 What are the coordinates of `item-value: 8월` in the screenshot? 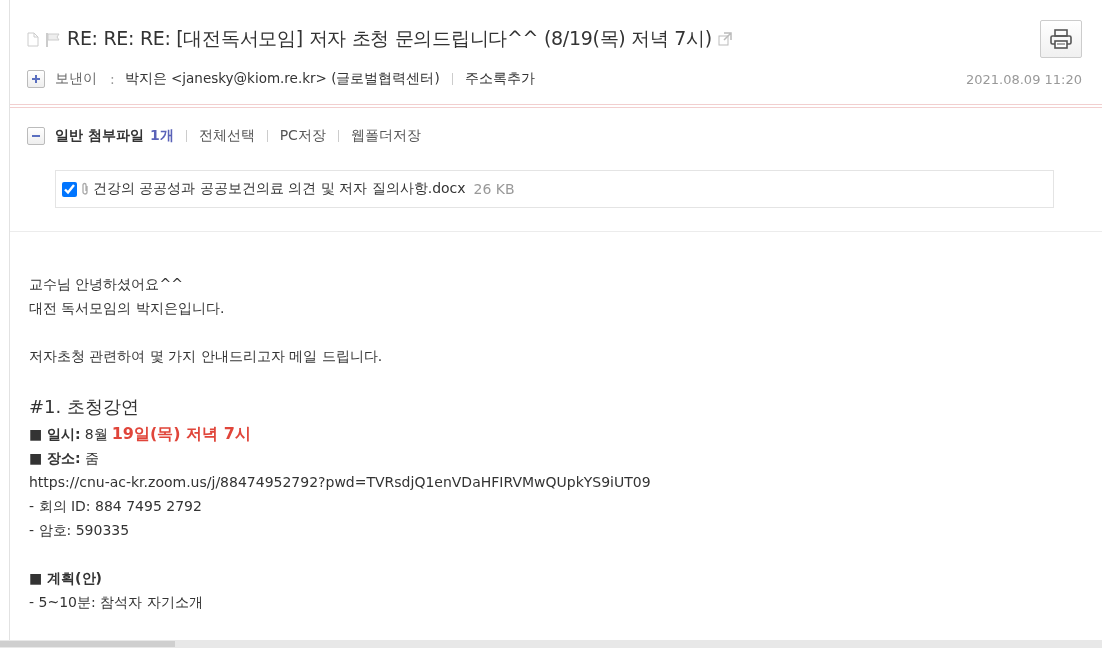 It's located at (96, 434).